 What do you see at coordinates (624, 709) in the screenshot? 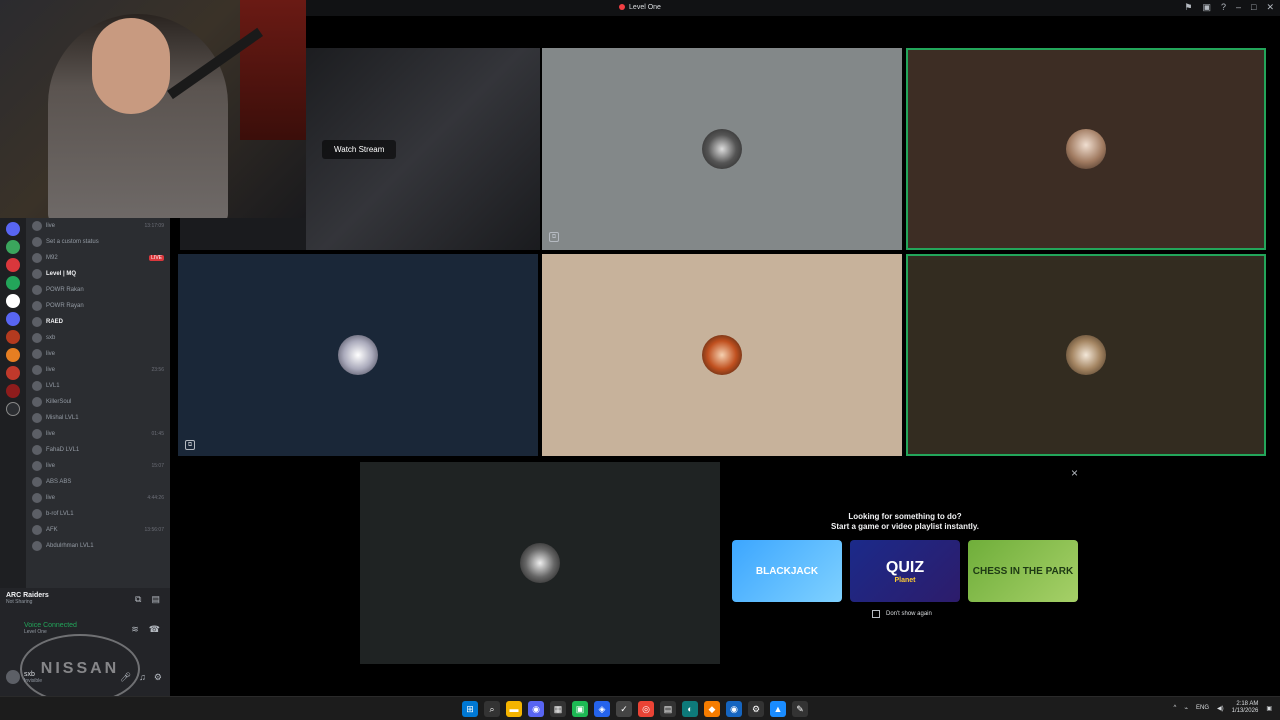
I see `app-icon: ✓` at bounding box center [624, 709].